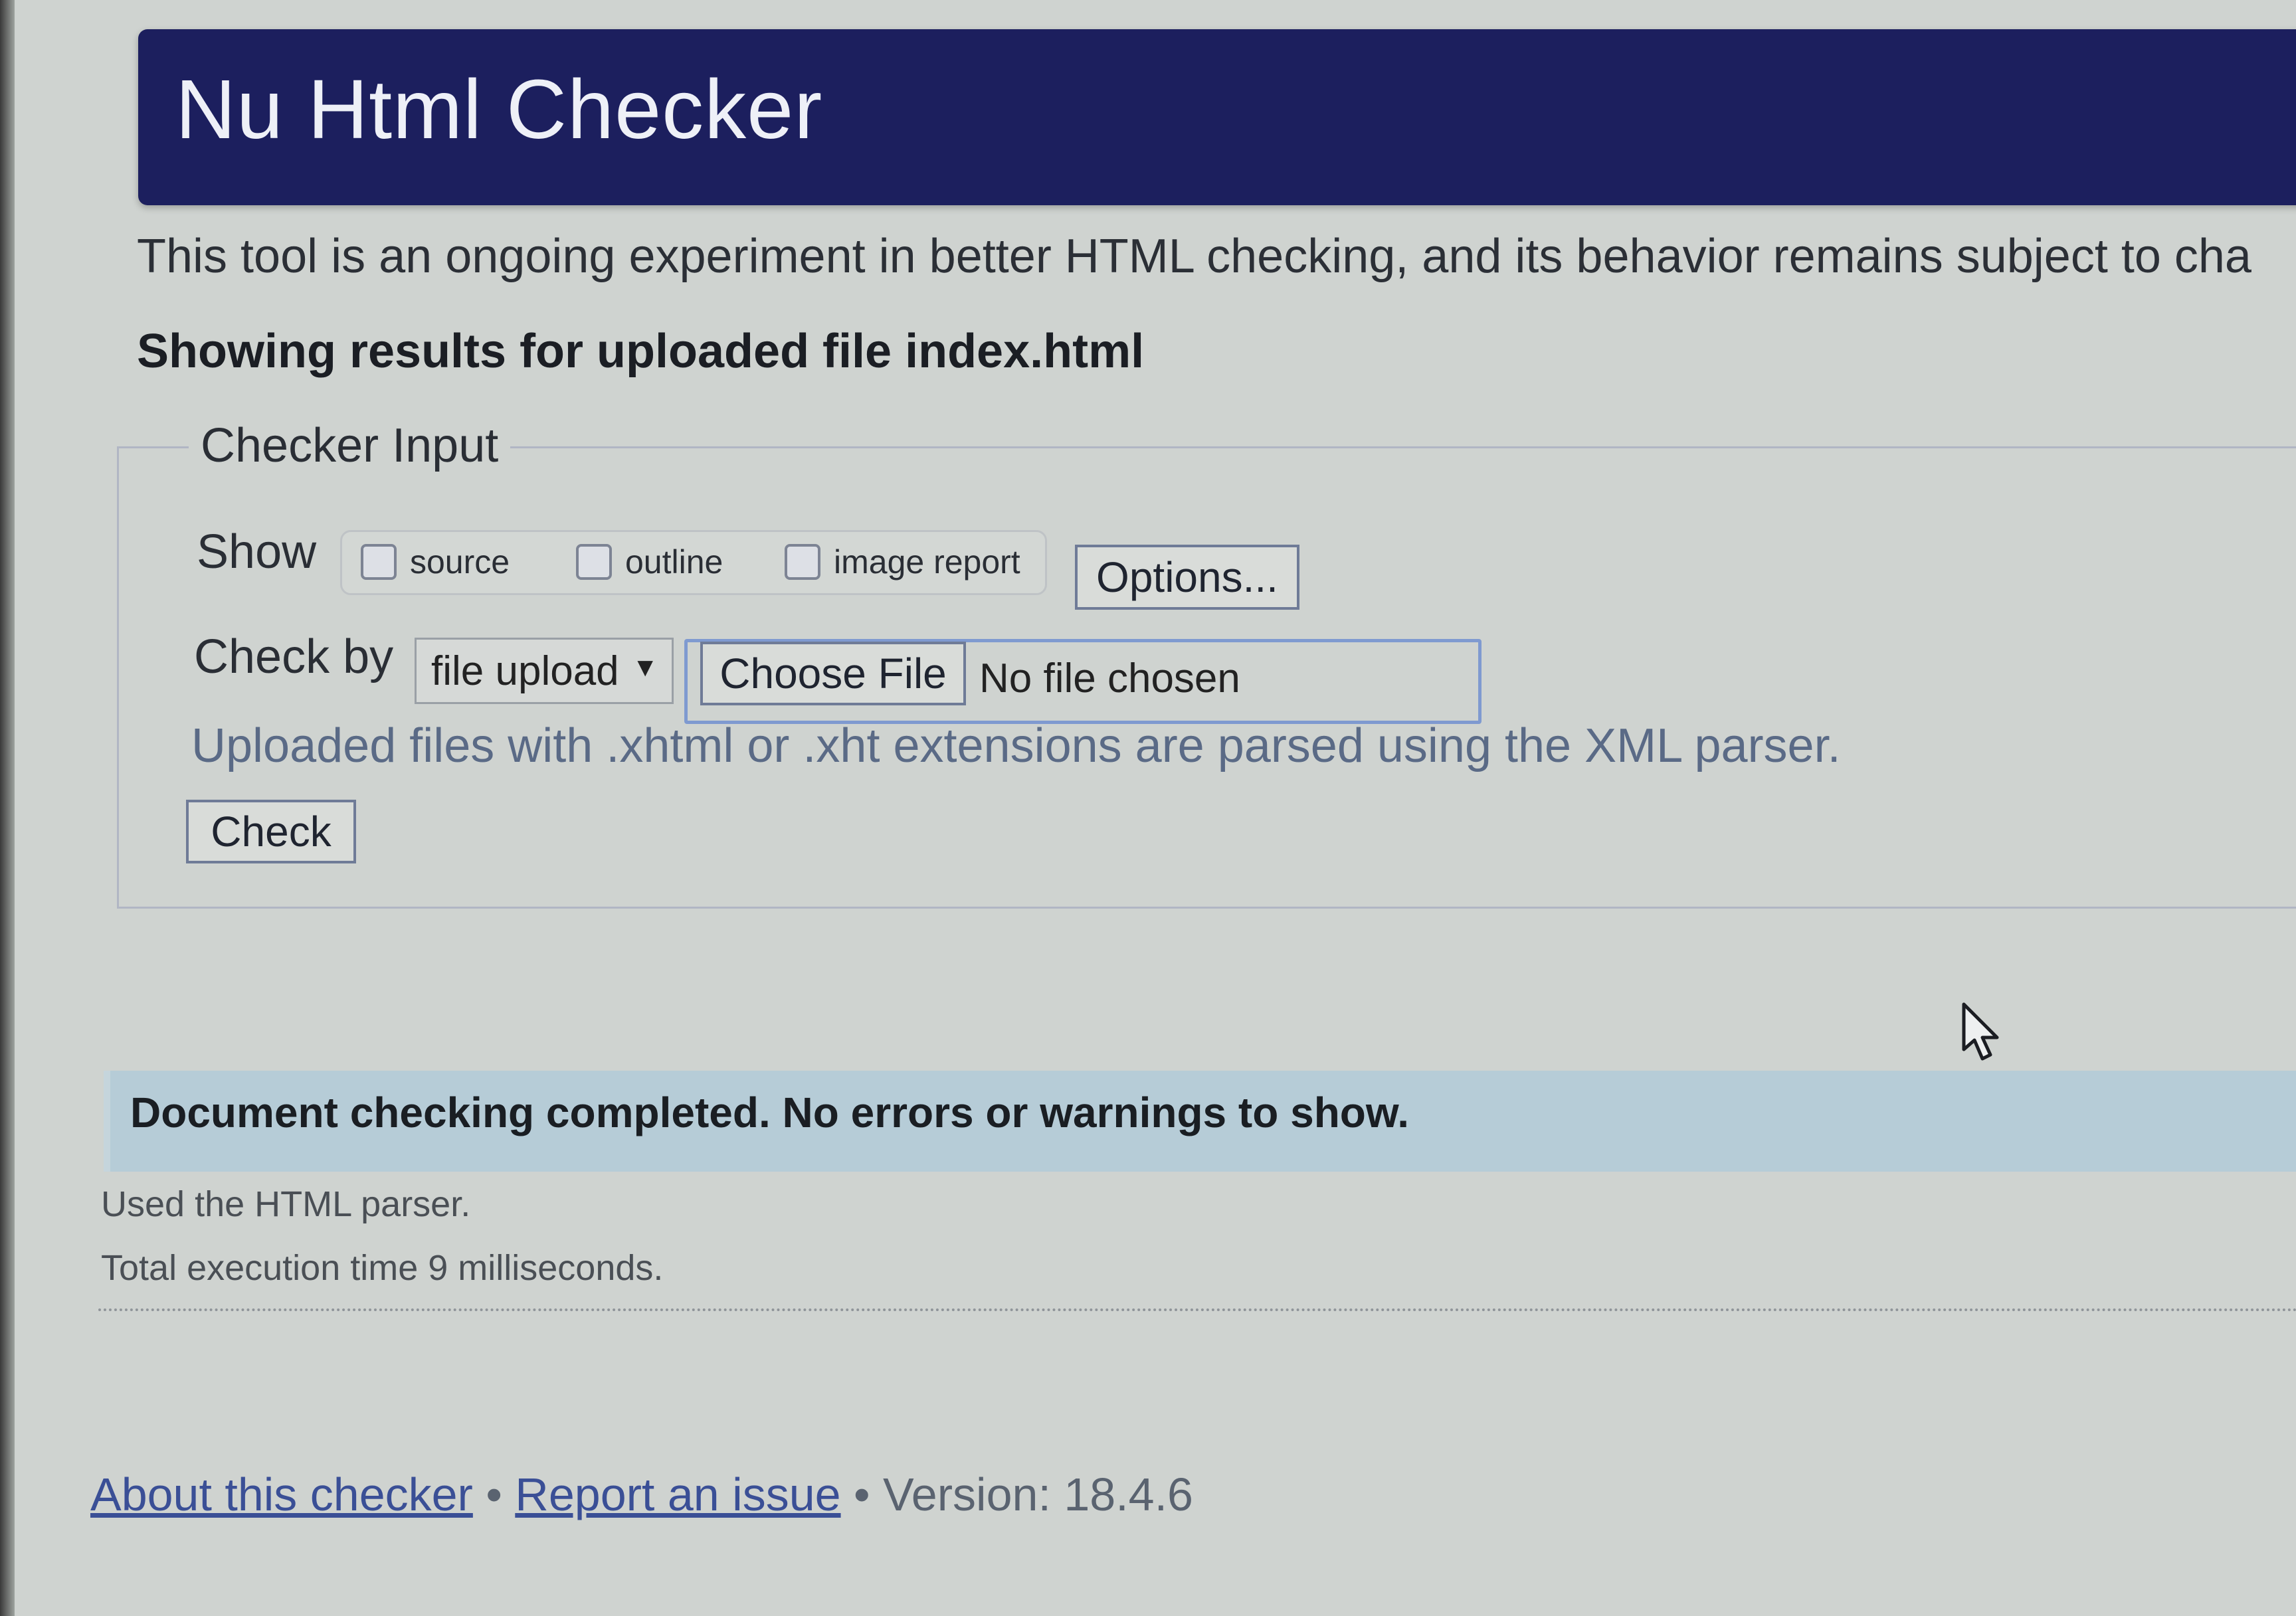 This screenshot has height=1616, width=2296. I want to click on show-outline-checkbox: outline, so click(649, 562).